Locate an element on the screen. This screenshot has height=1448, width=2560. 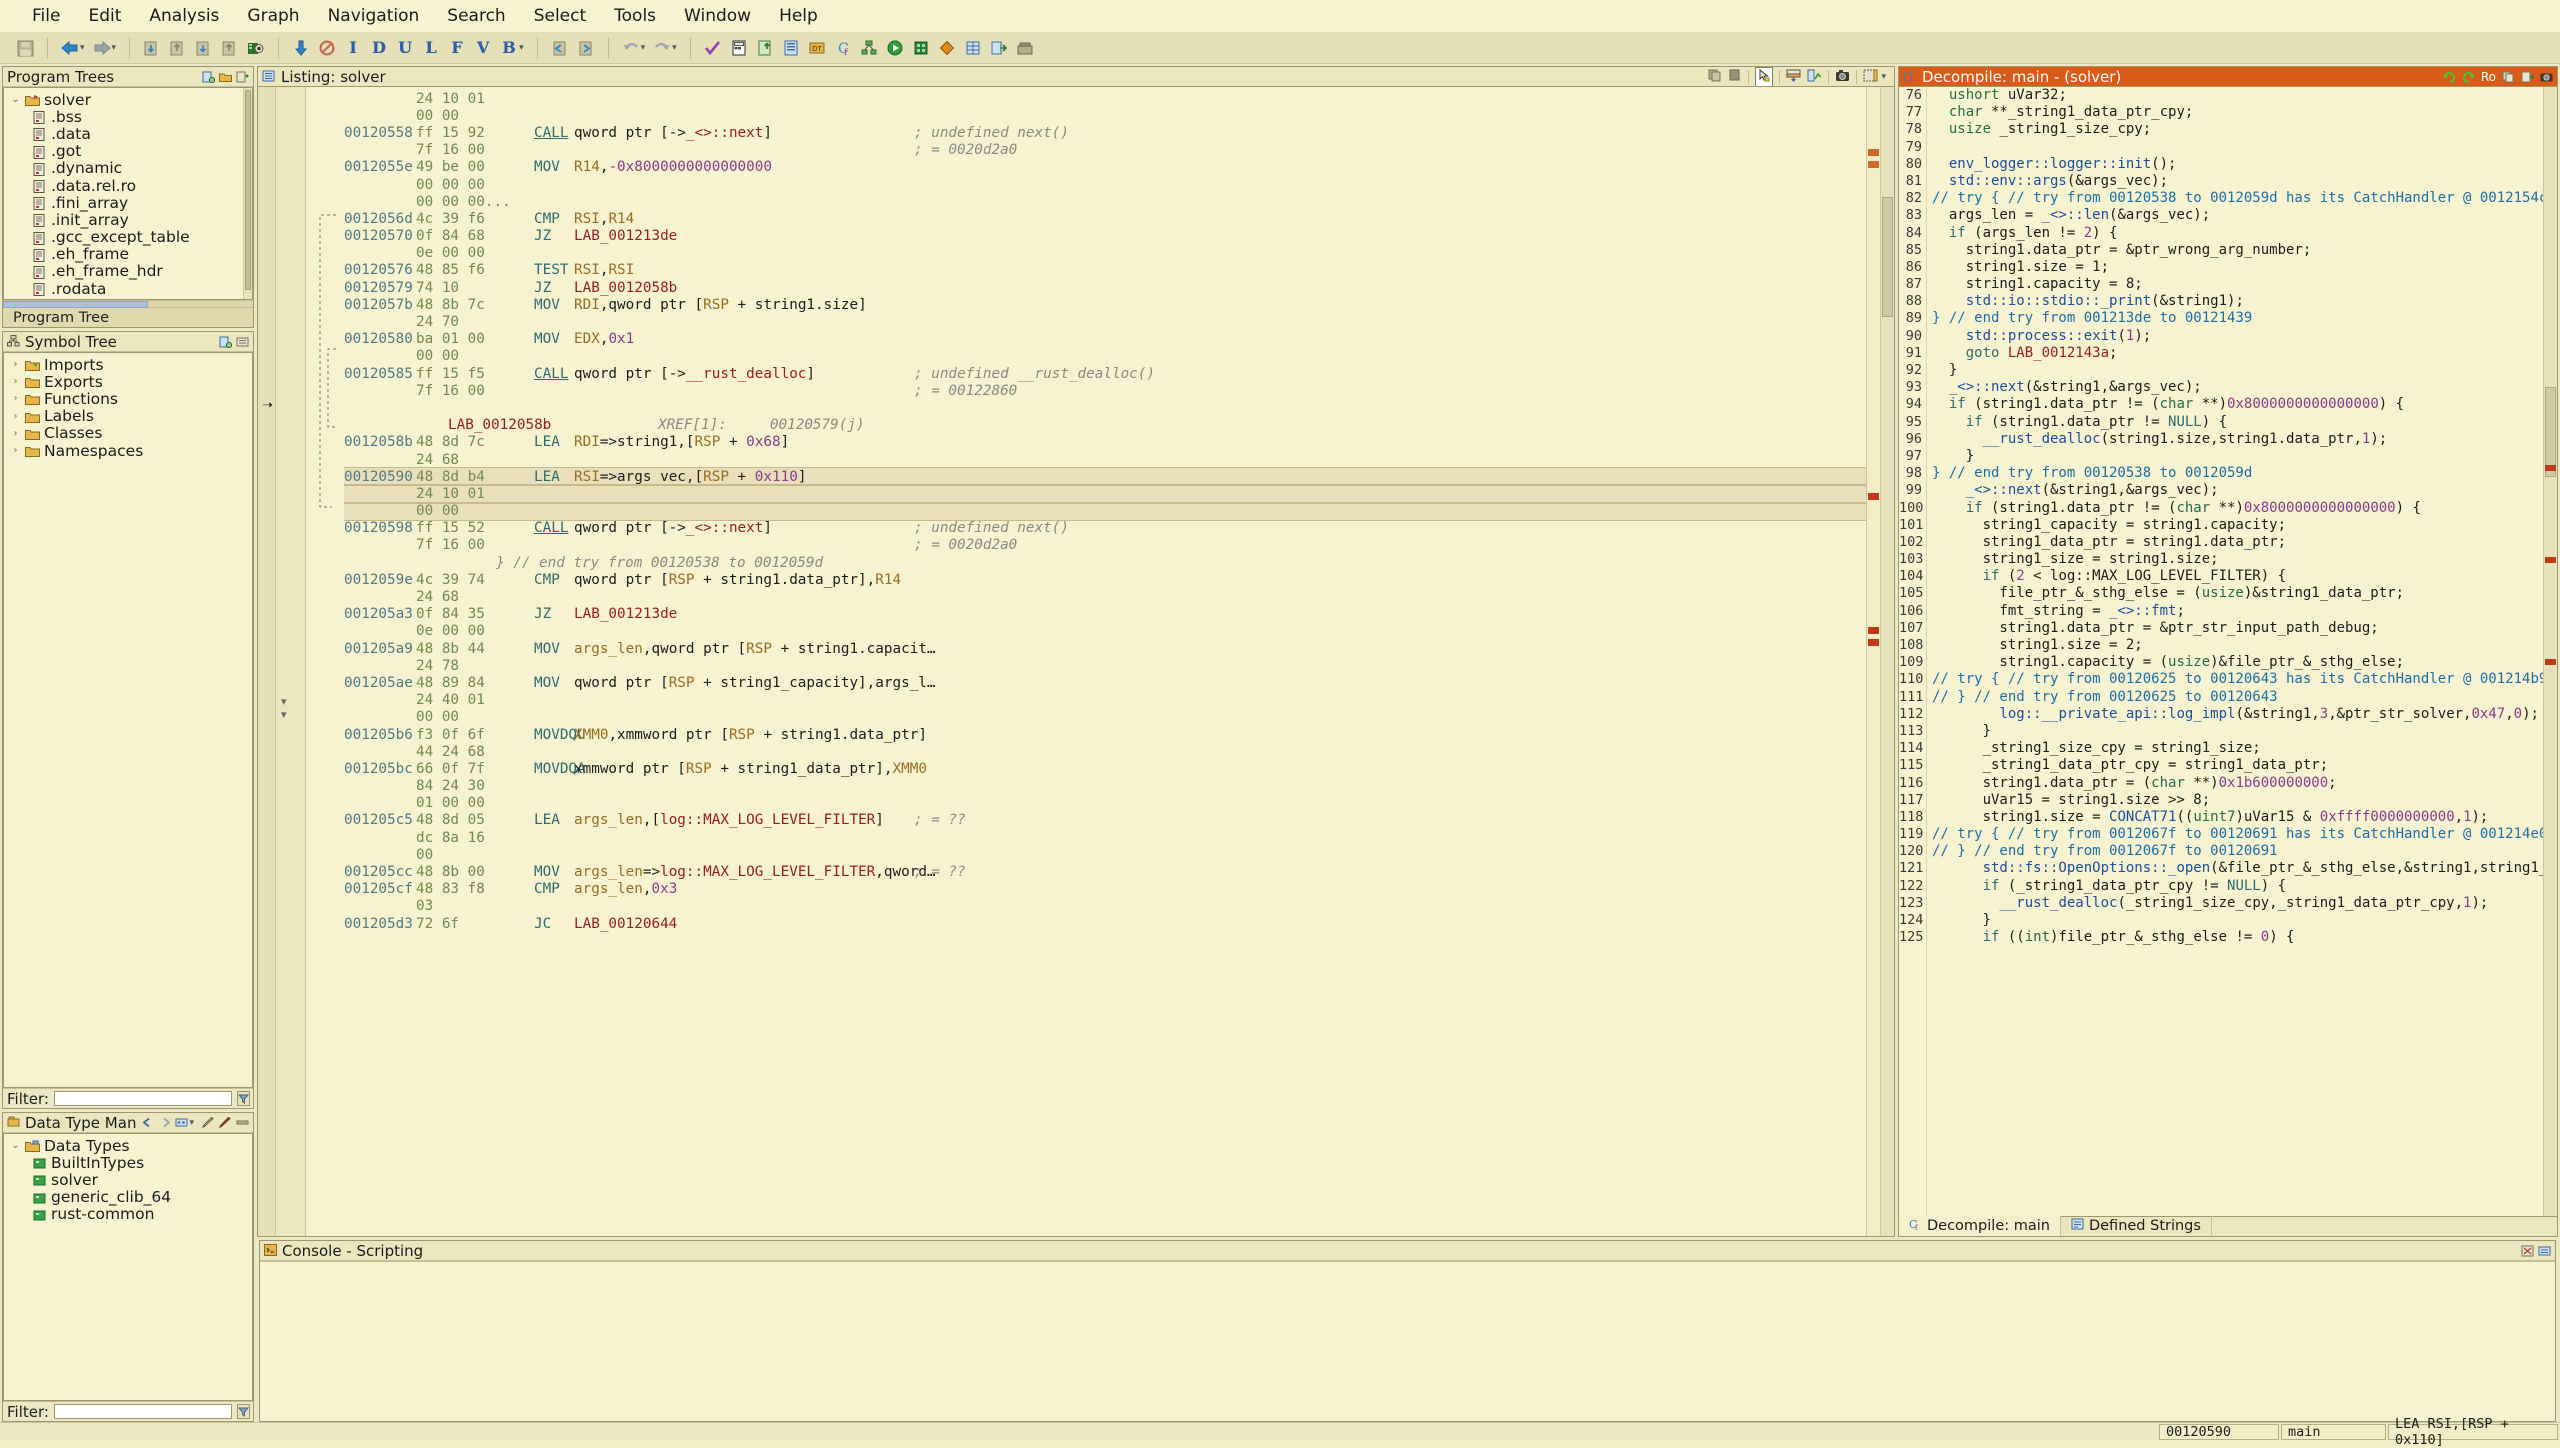
decompiler-code-line: goto LAB_0012143a; is located at coordinates (2237, 353).